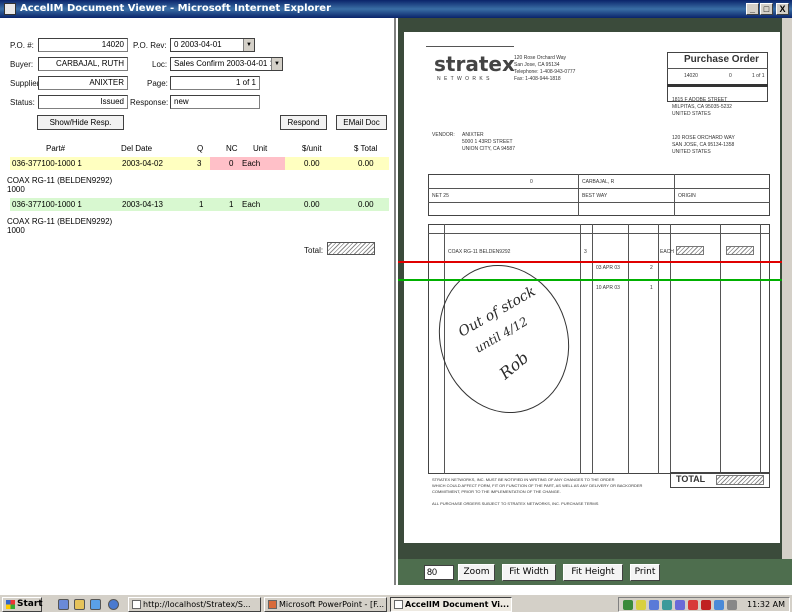 The image size is (792, 612). What do you see at coordinates (113, 604) in the screenshot?
I see `ie-quicklaunch-icon` at bounding box center [113, 604].